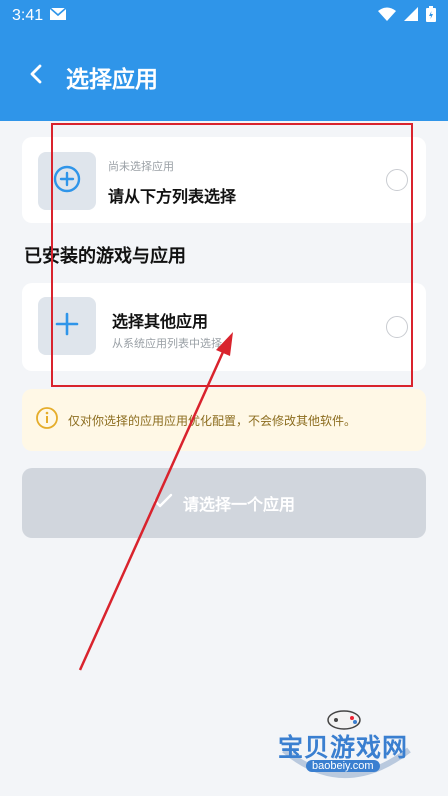  What do you see at coordinates (172, 196) in the screenshot?
I see `selected-app-hint: 请从下方列表选择` at bounding box center [172, 196].